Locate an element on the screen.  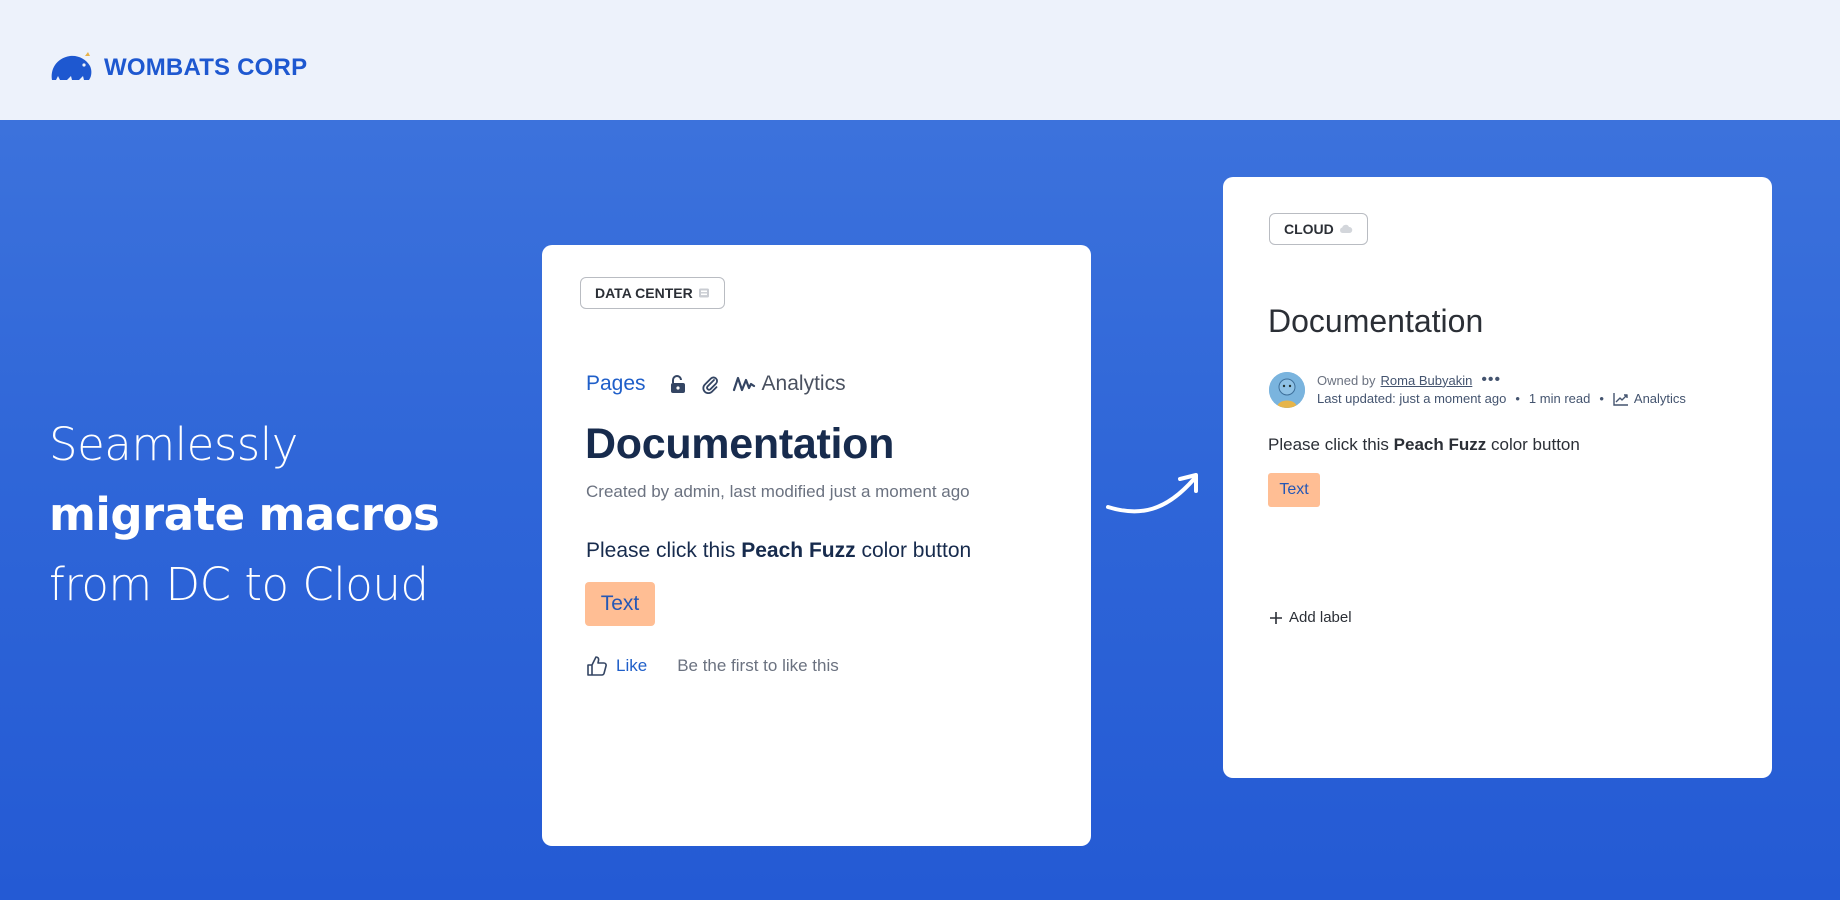
like-bar: Like Be the first to like this is located at coordinates (712, 666).